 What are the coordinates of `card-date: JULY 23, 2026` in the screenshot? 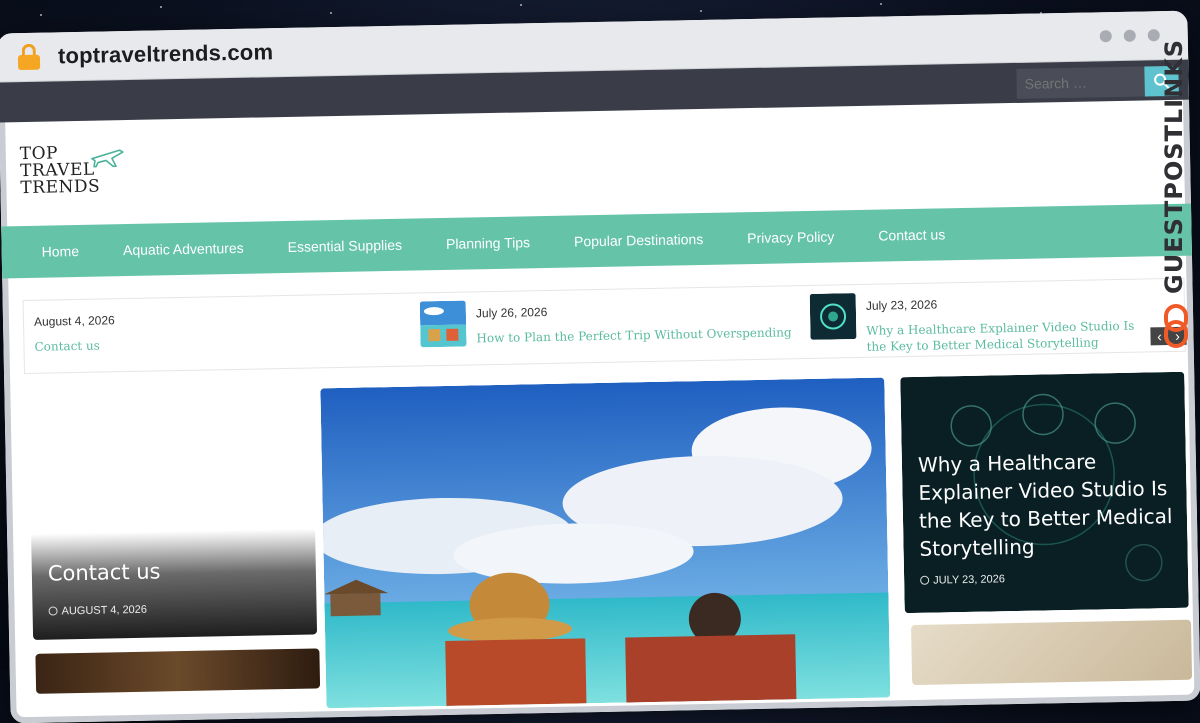 It's located at (962, 580).